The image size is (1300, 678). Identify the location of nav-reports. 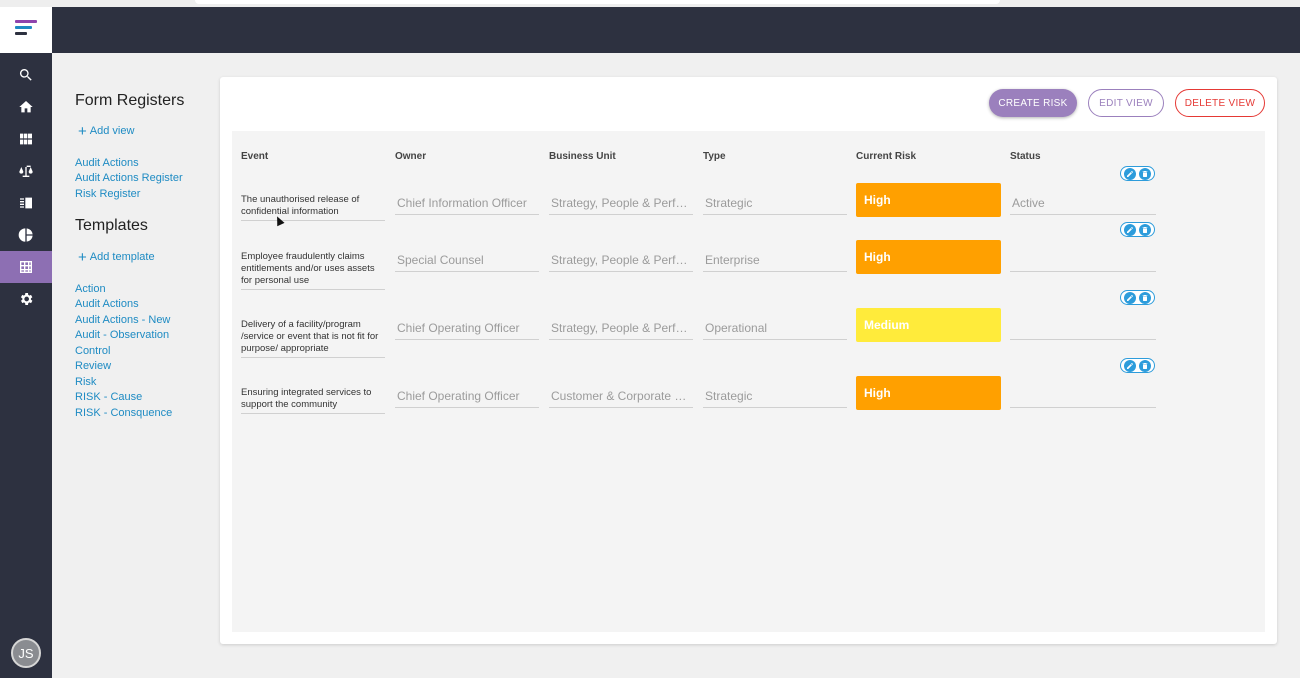
(26, 235).